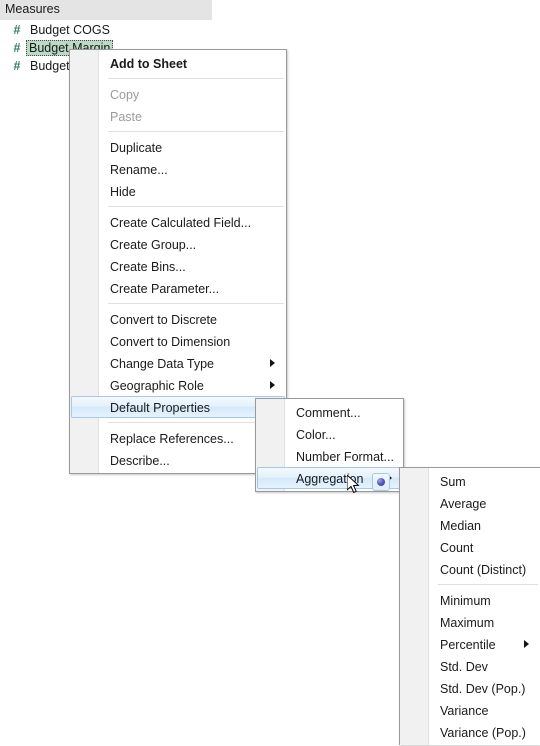 This screenshot has width=540, height=746. What do you see at coordinates (464, 711) in the screenshot?
I see `menu-item-label: Variance` at bounding box center [464, 711].